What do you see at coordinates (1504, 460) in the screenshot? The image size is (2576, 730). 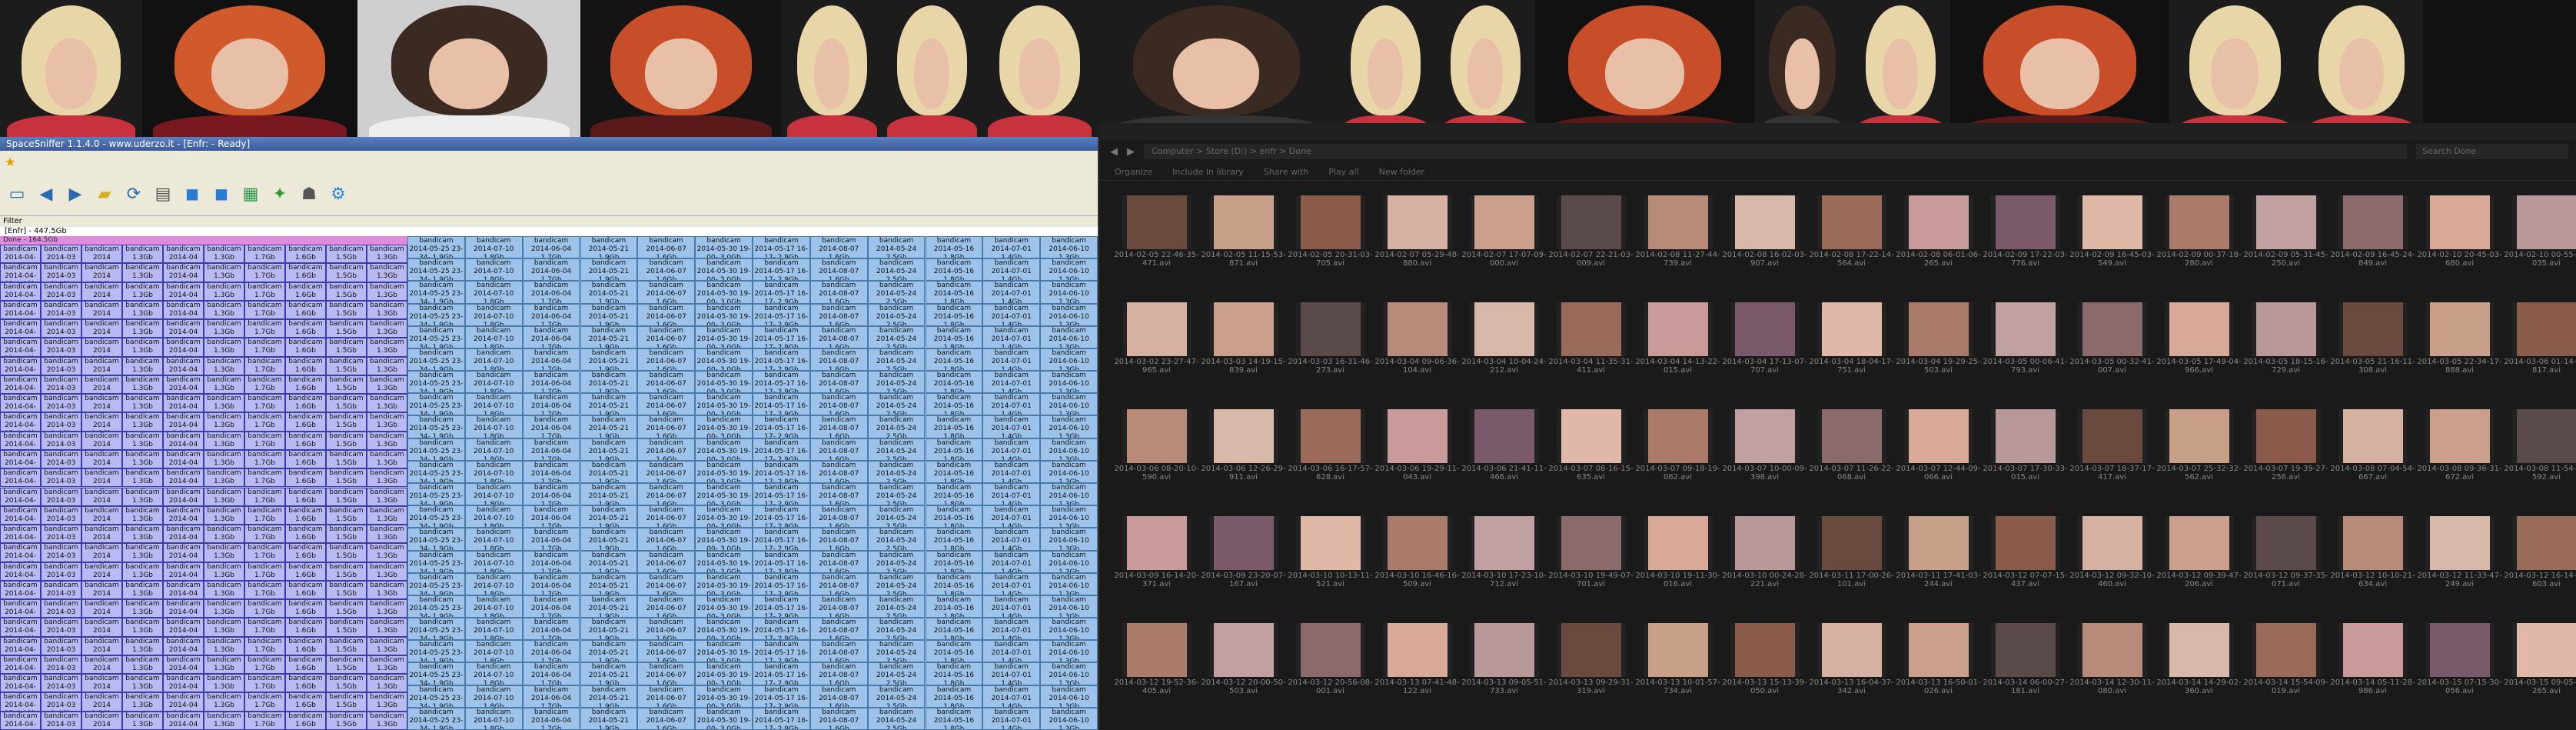 I see `file-item: 2014-03-06 21-41-11-466.avi` at bounding box center [1504, 460].